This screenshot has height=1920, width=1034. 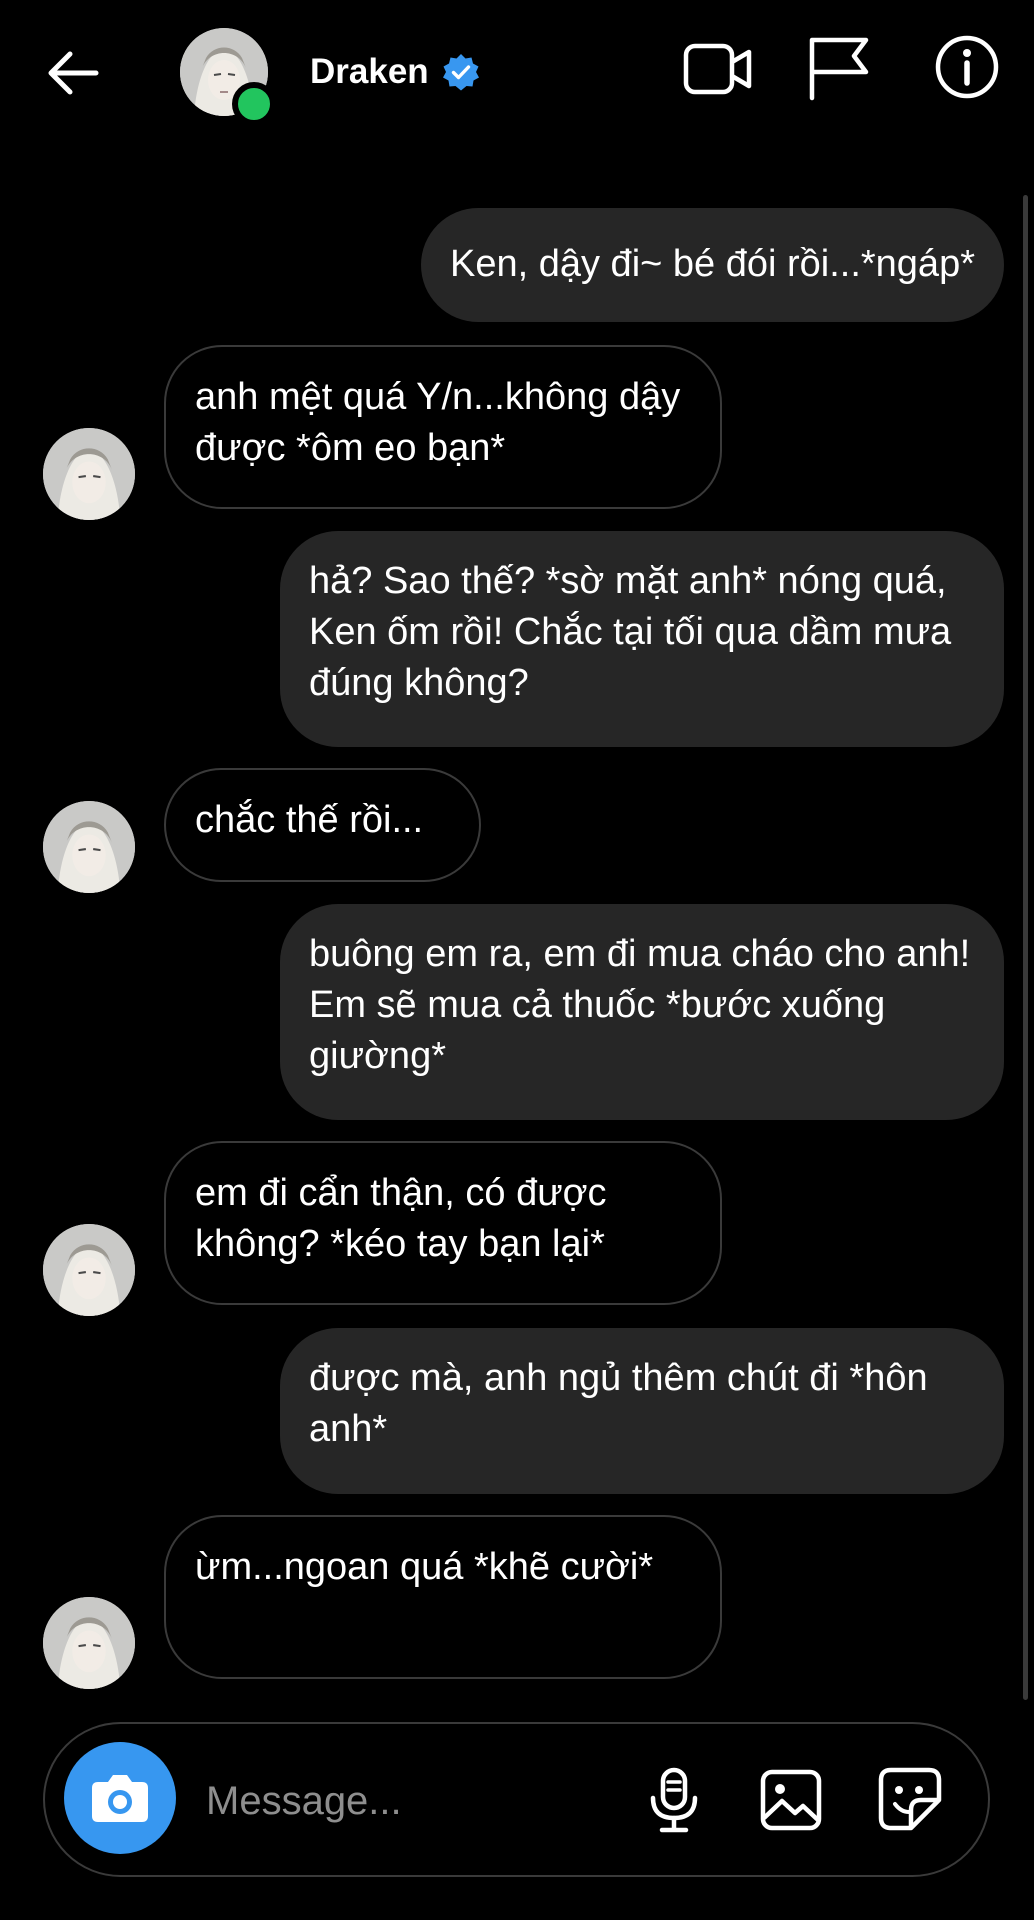 I want to click on message-bubble-received: ừm...ngoan quá *khẽ cười*, so click(x=443, y=1597).